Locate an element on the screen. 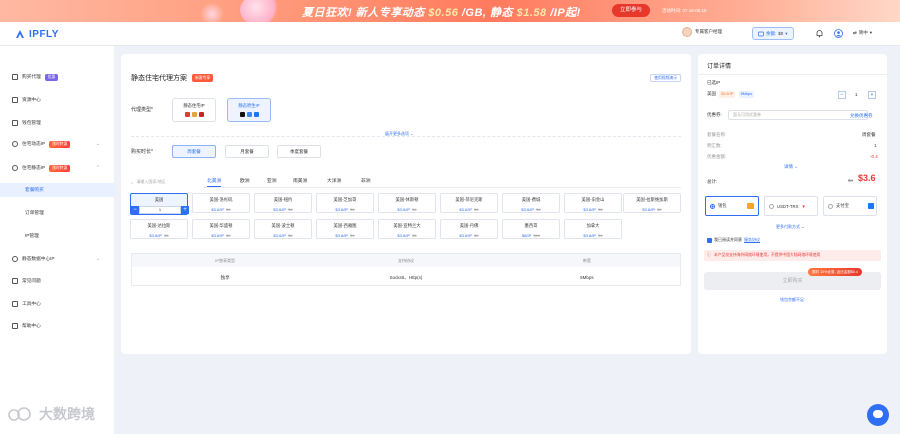  pay-wallet: 钱包 is located at coordinates (732, 206).